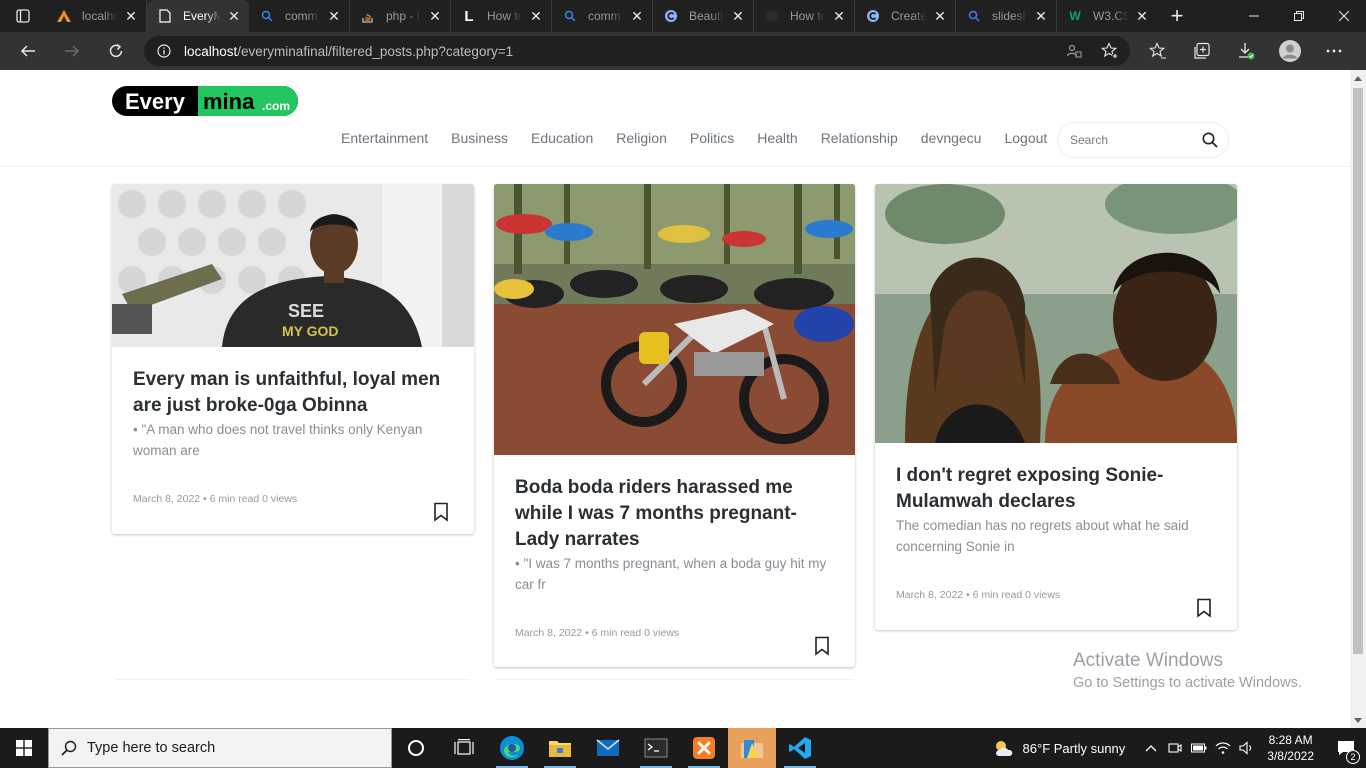  I want to click on cortana-button, so click(416, 748).